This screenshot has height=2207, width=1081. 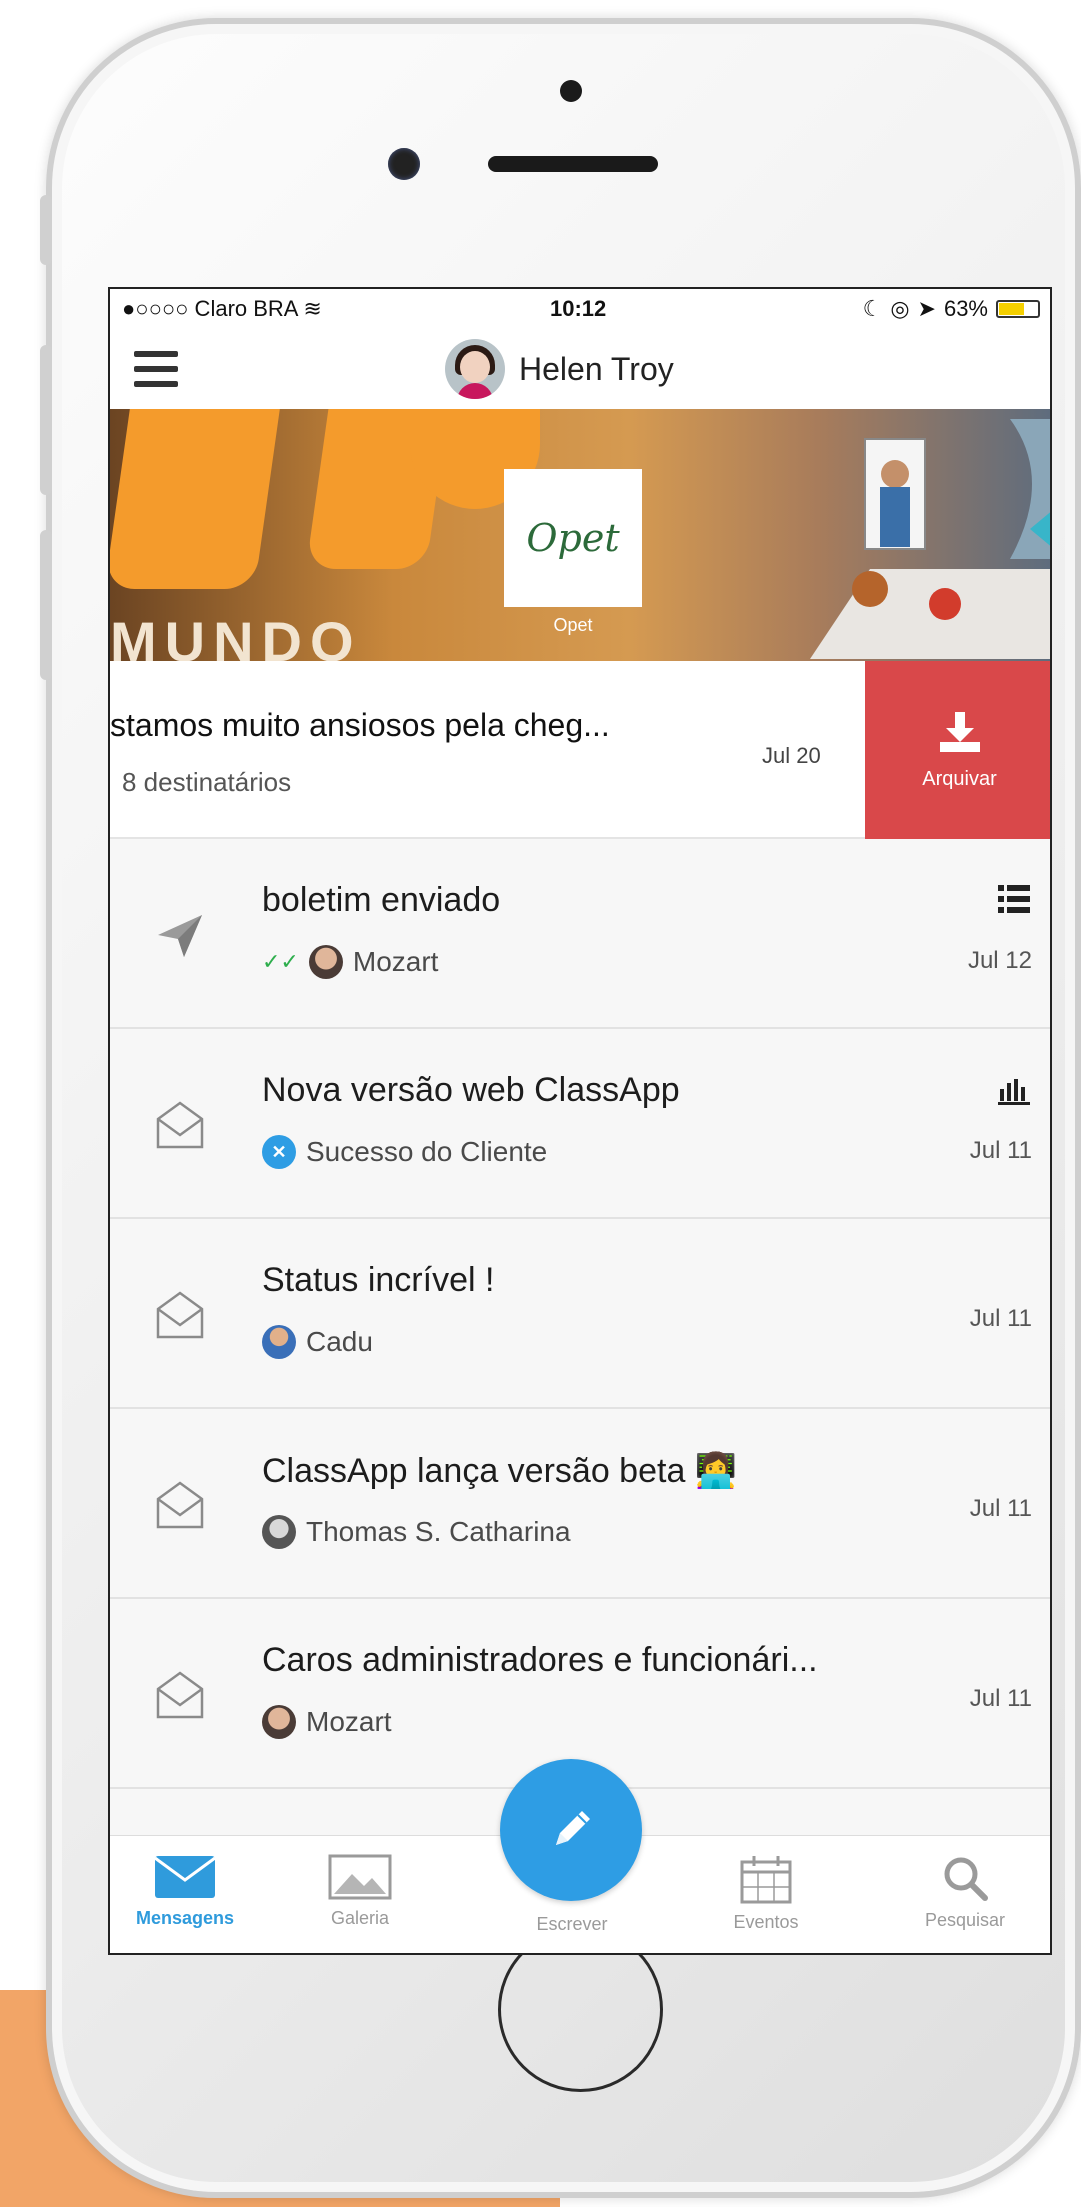 I want to click on message-date: Jul 12, so click(x=999, y=960).